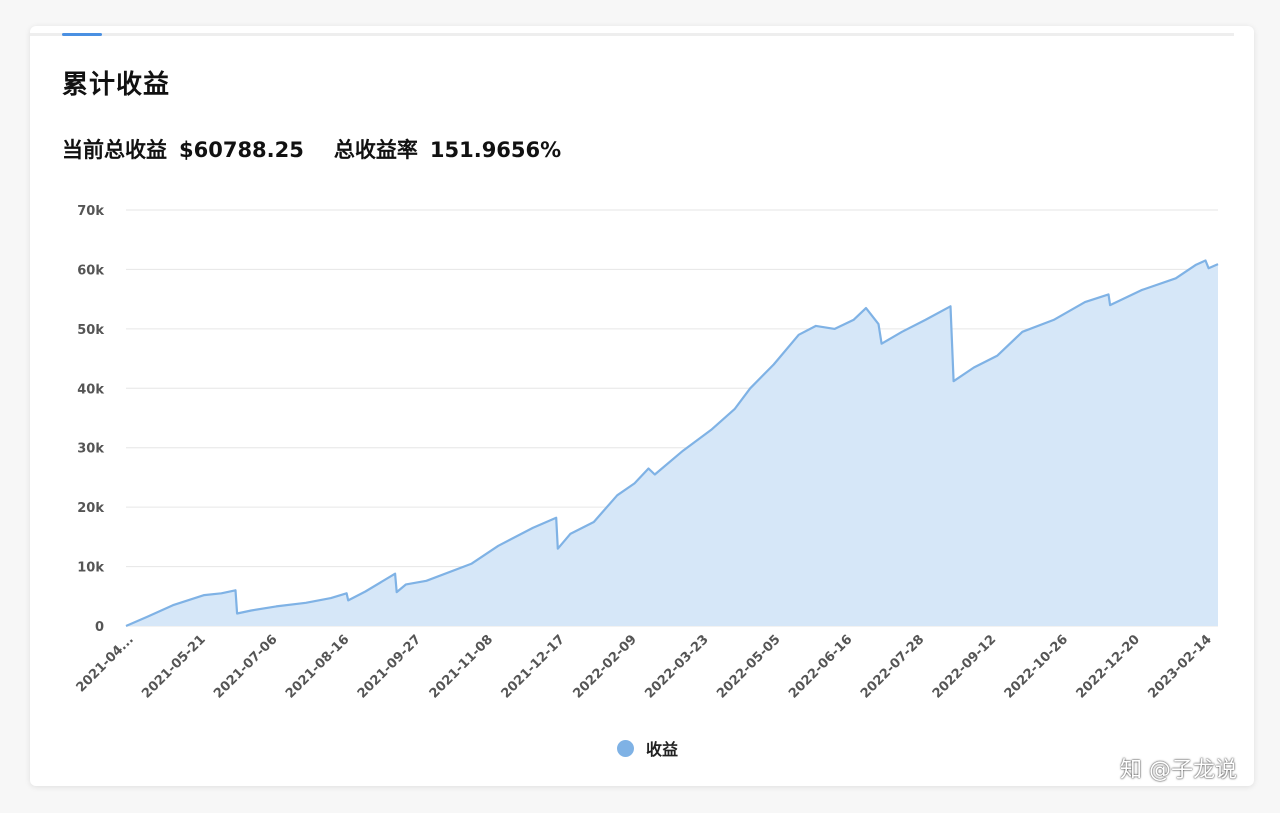 The image size is (1280, 813). I want to click on x-tick-label: 2022-03-23, so click(676, 666).